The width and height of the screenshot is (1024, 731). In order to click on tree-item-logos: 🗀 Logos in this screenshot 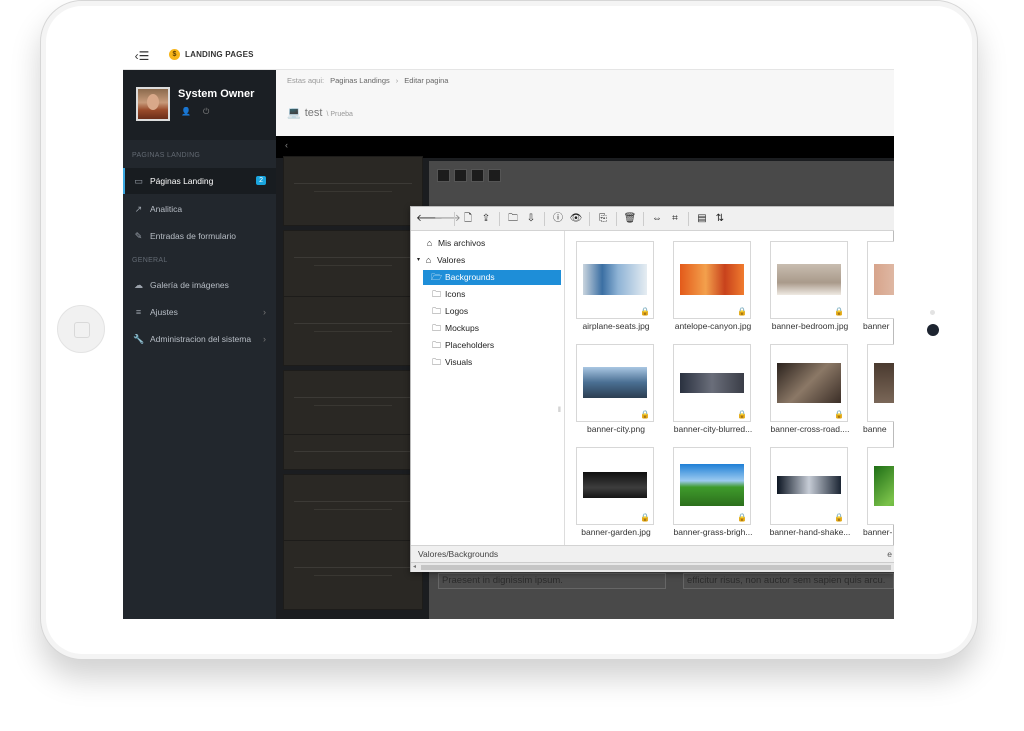, I will do `click(449, 311)`.